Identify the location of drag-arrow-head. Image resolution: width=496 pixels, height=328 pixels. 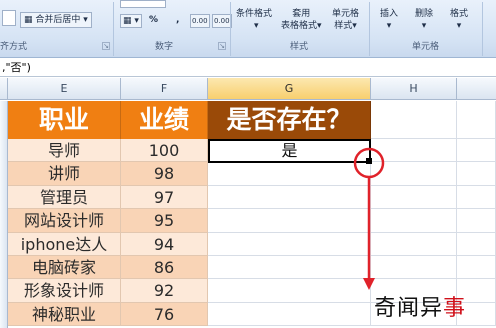
(369, 284).